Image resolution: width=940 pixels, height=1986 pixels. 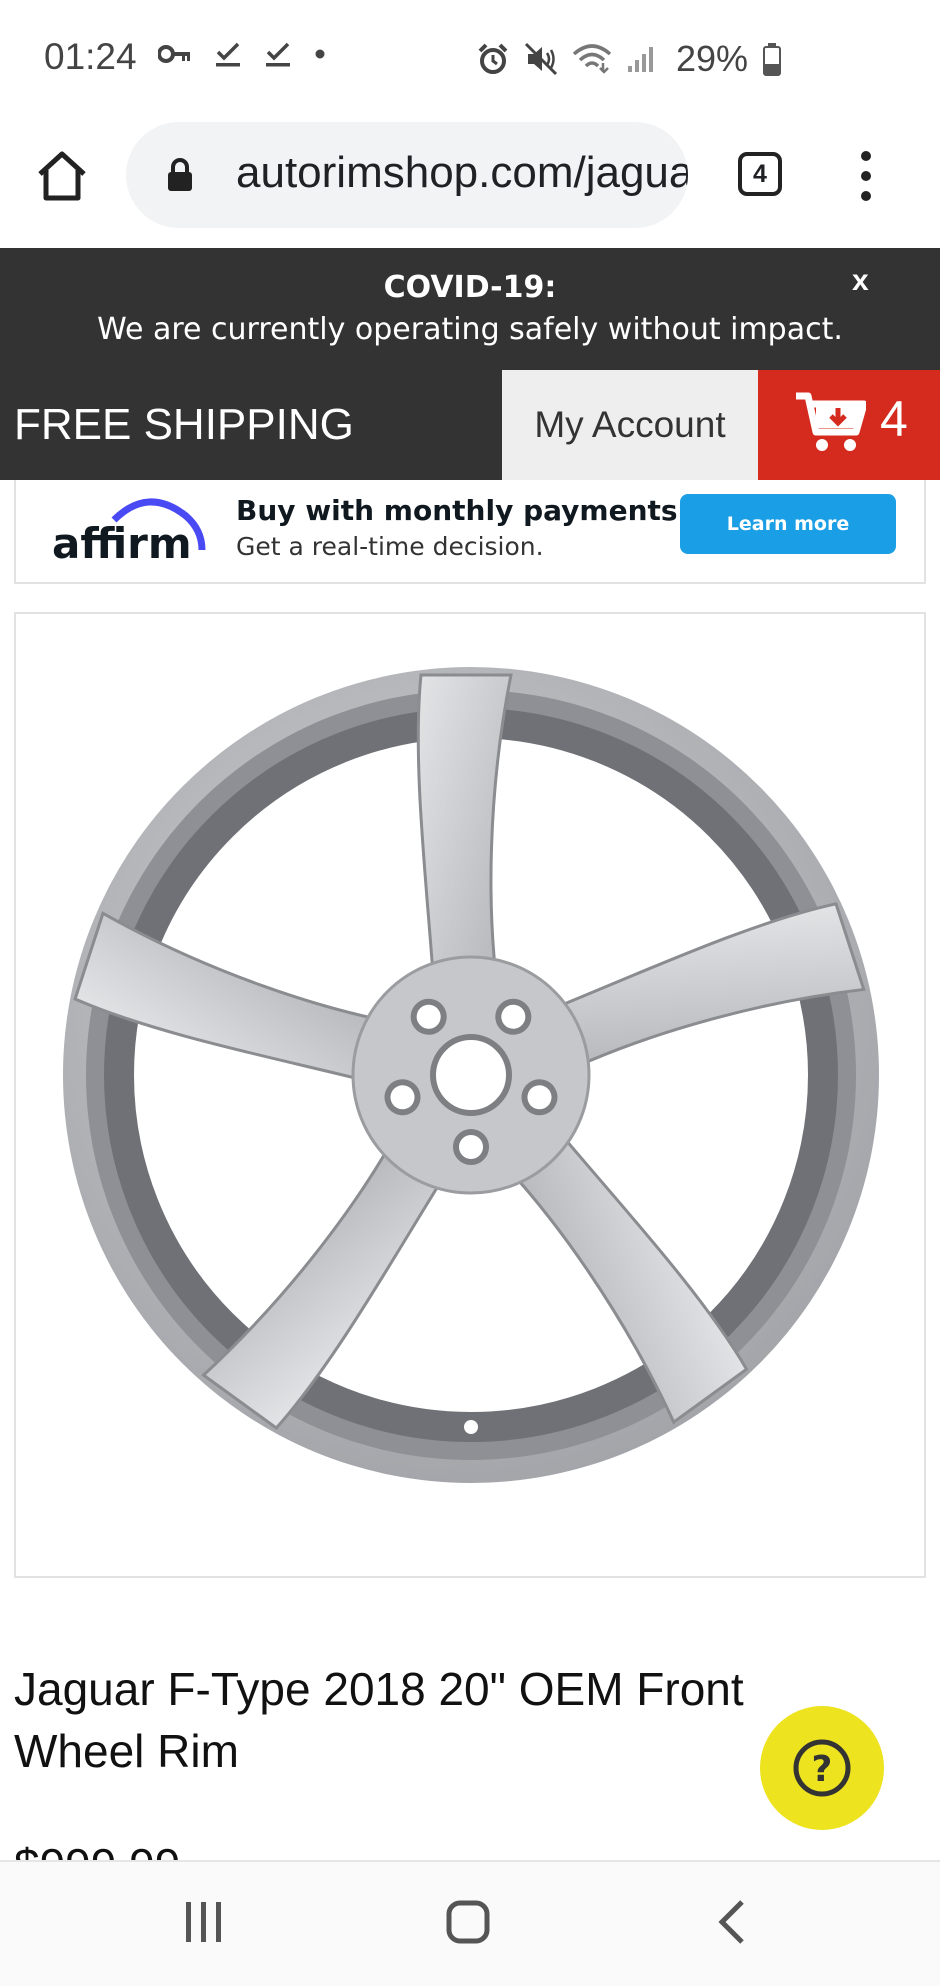 I want to click on affirm-subtitle: Get a real-time decision., so click(x=390, y=546).